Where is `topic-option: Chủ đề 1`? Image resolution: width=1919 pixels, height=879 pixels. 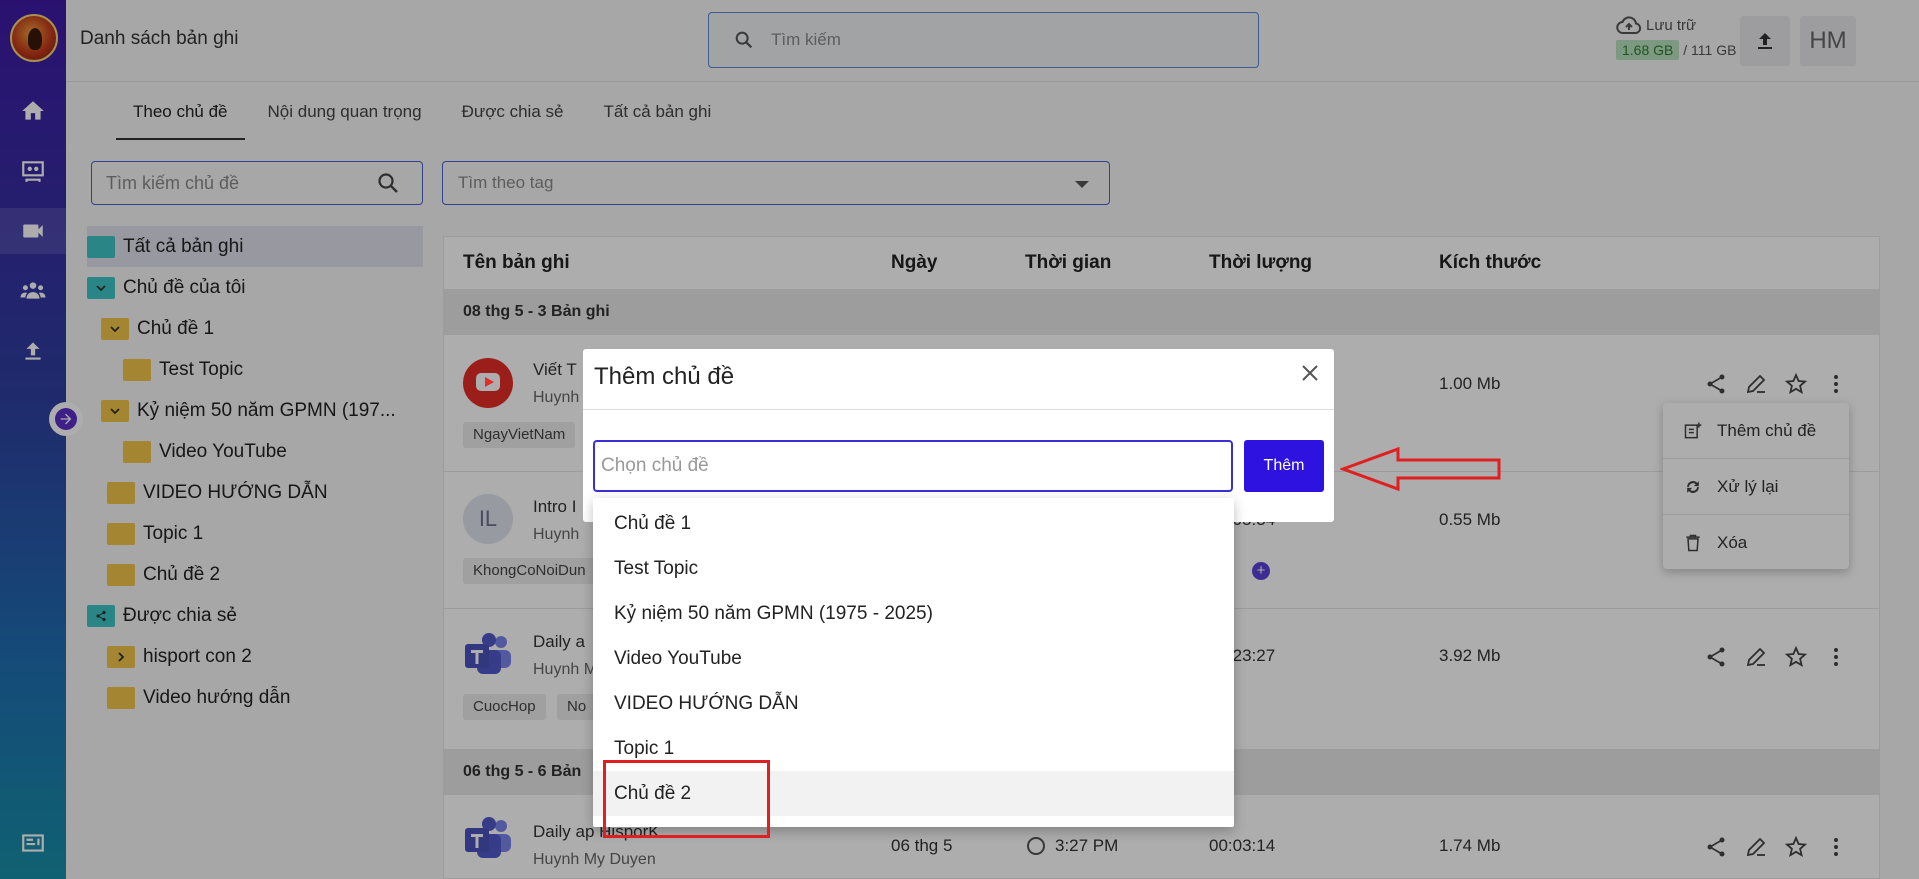
topic-option: Chủ đề 1 is located at coordinates (913, 523).